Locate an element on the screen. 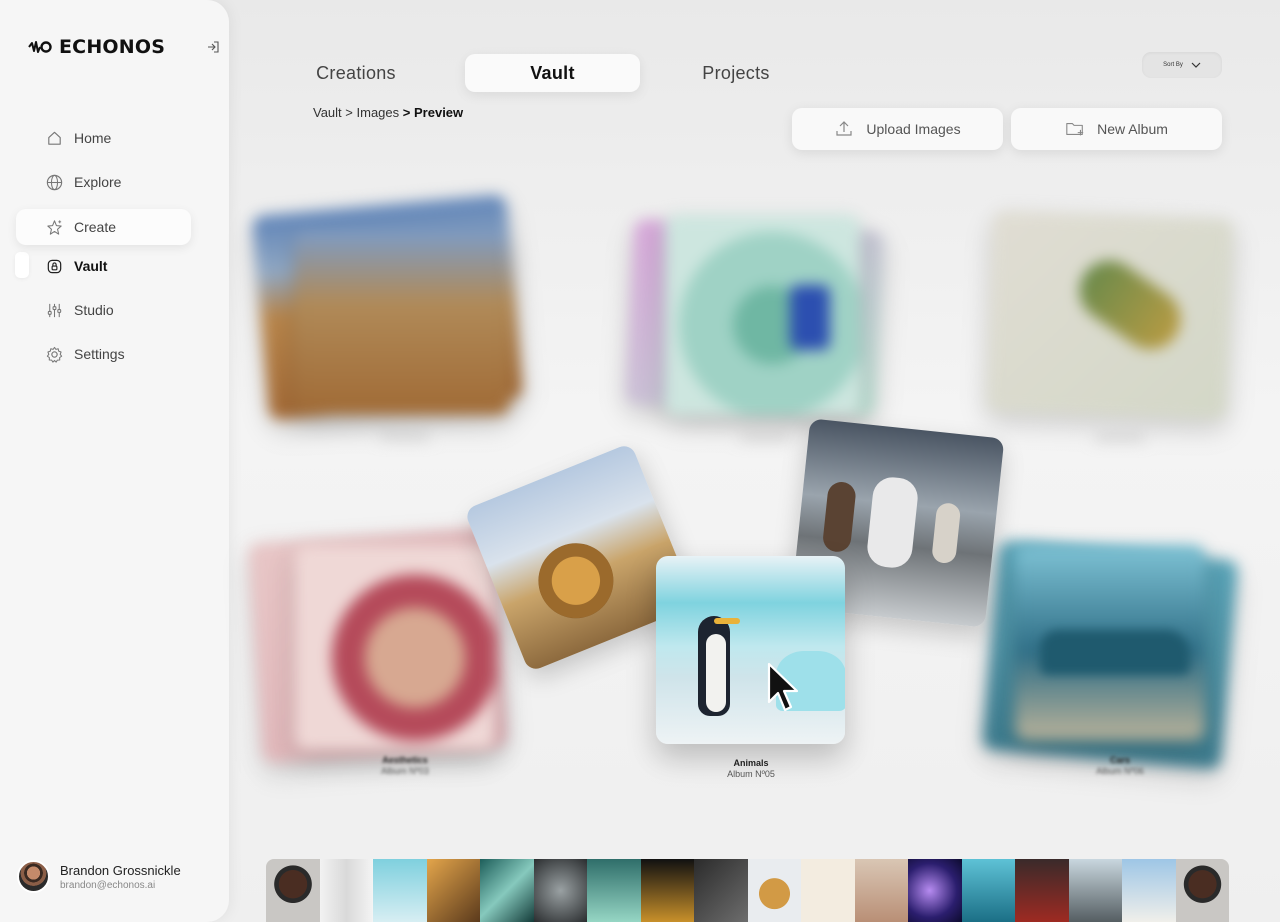 This screenshot has height=922, width=1280. new-album-button: New Album is located at coordinates (1116, 129).